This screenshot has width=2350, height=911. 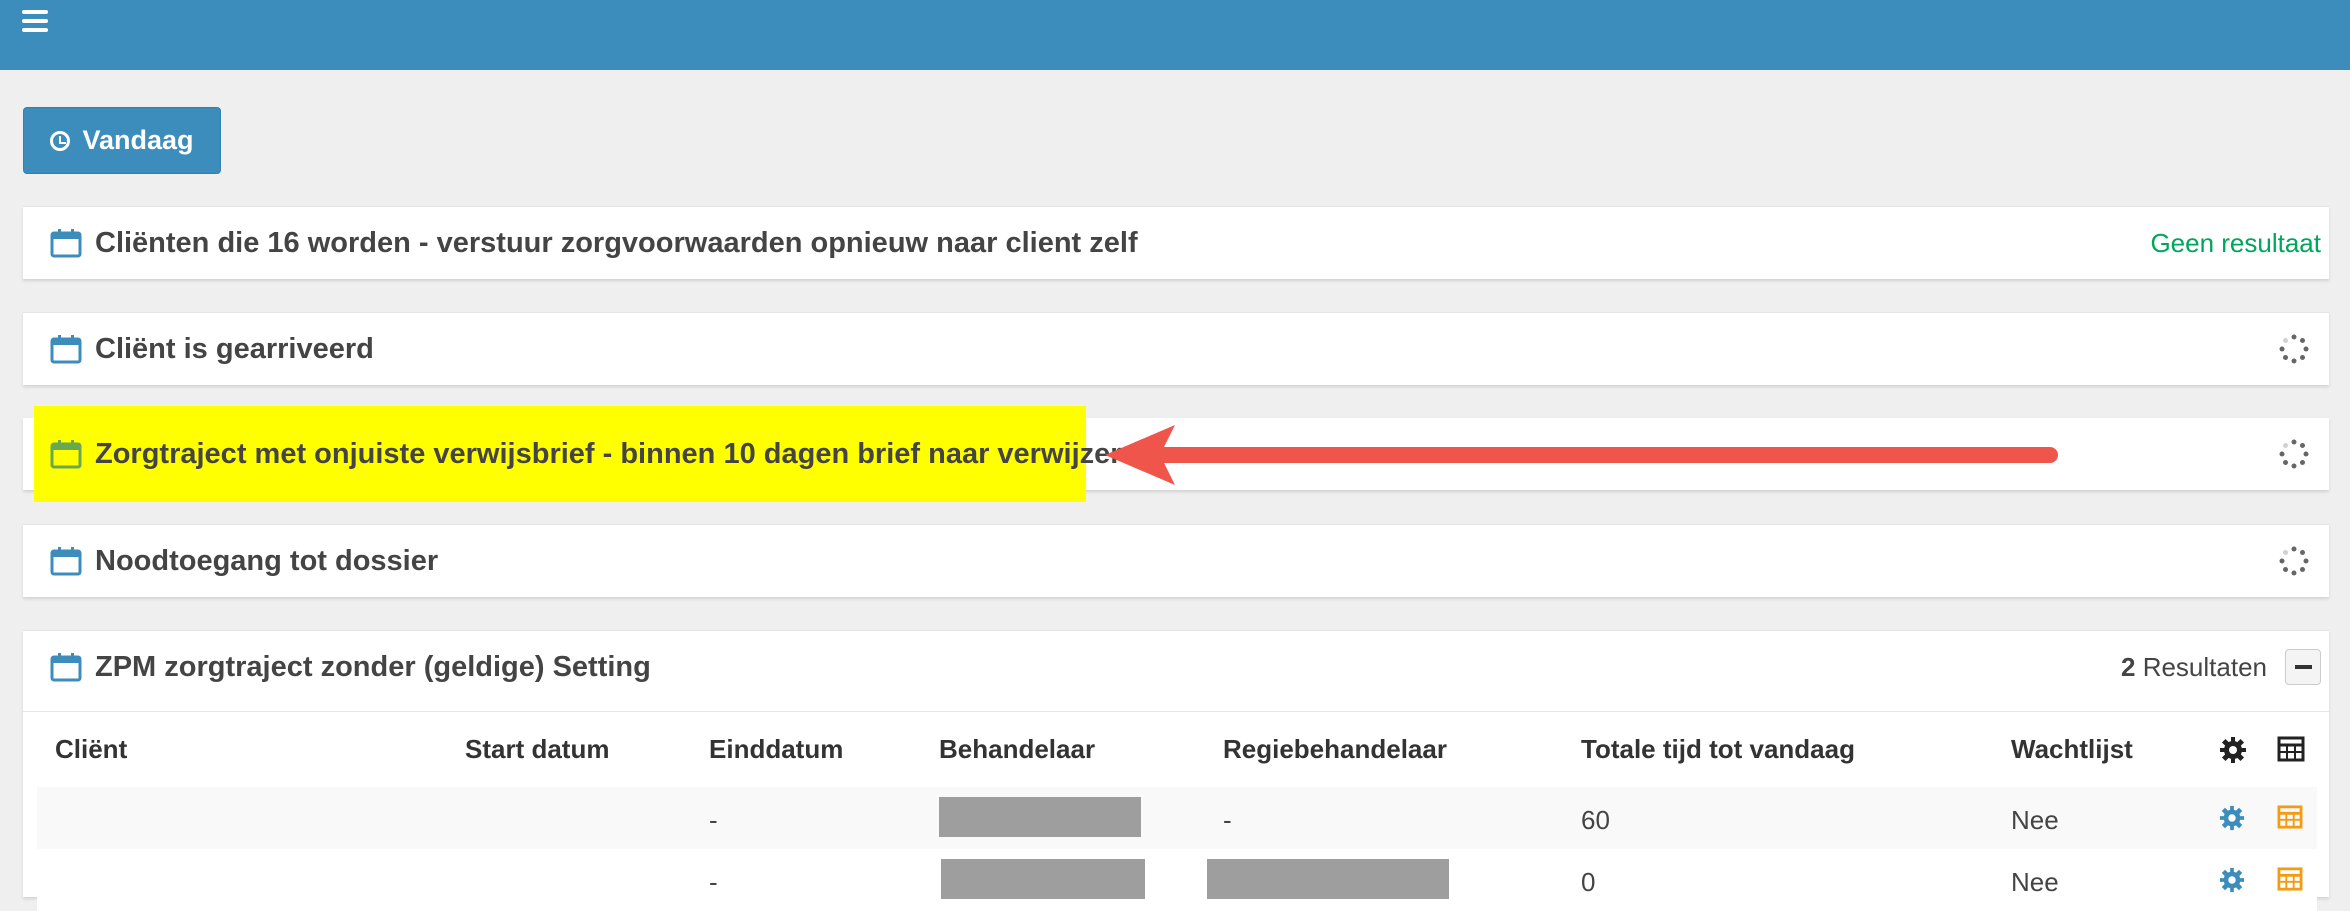 What do you see at coordinates (1328, 879) in the screenshot?
I see `redacted-regiebehandelaar` at bounding box center [1328, 879].